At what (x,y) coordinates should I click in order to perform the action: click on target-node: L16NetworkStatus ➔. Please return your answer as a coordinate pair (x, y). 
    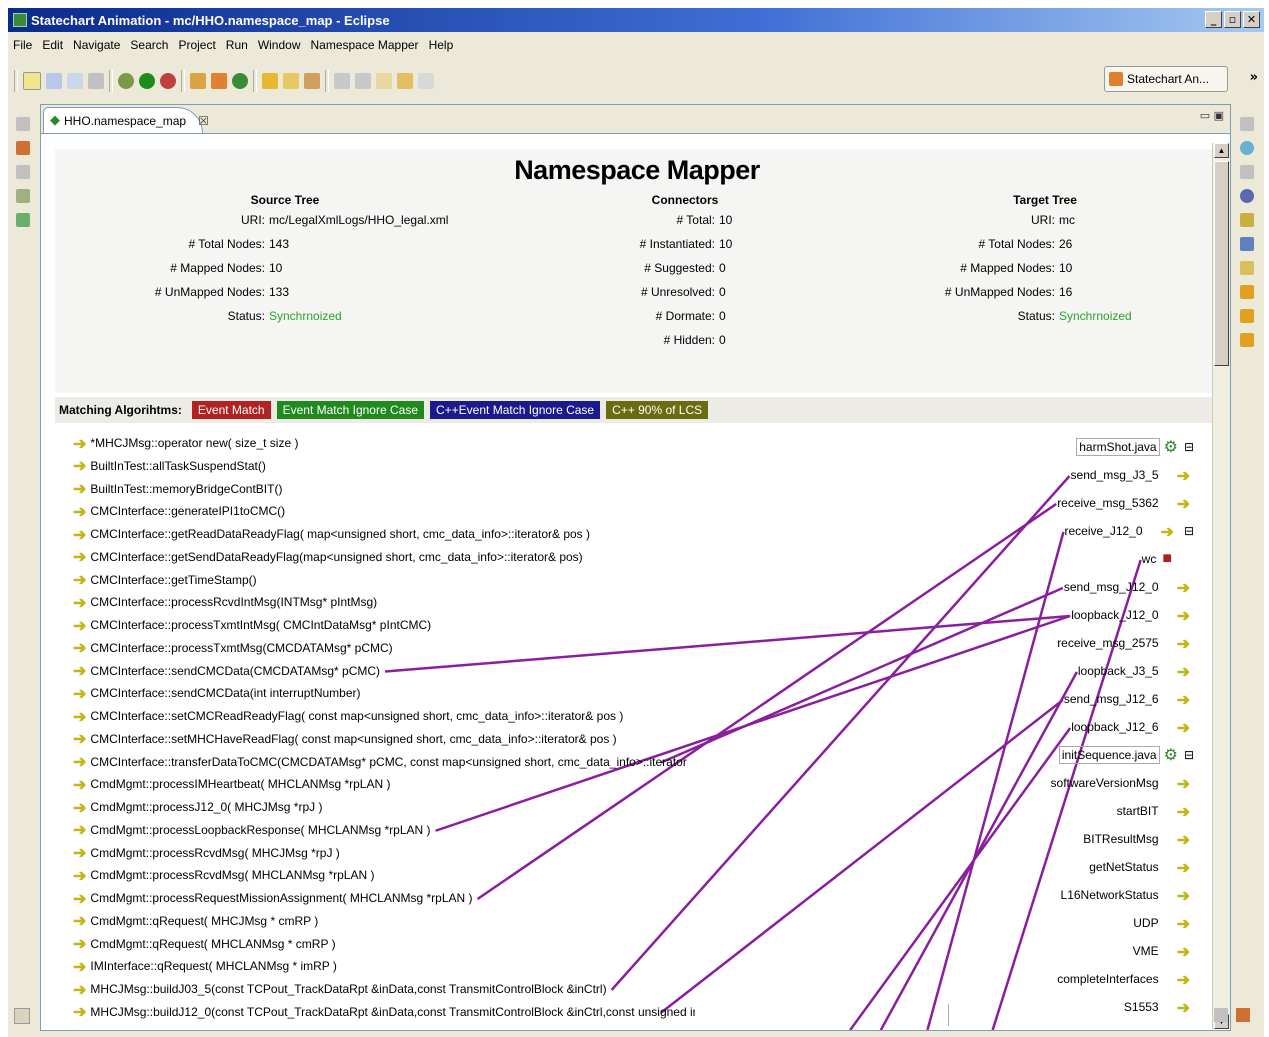
    Looking at the image, I should click on (1127, 895).